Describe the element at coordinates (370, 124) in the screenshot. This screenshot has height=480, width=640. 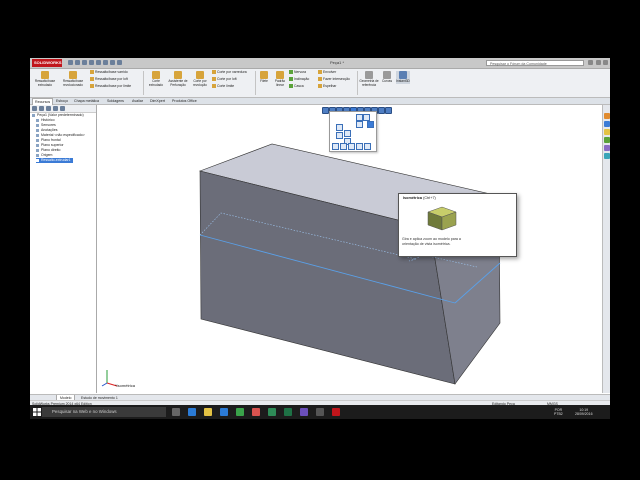
I see `isometric-view-icon` at that location.